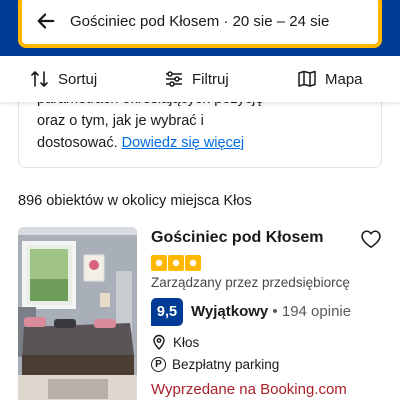 Image resolution: width=400 pixels, height=400 pixels. I want to click on back-button, so click(46, 22).